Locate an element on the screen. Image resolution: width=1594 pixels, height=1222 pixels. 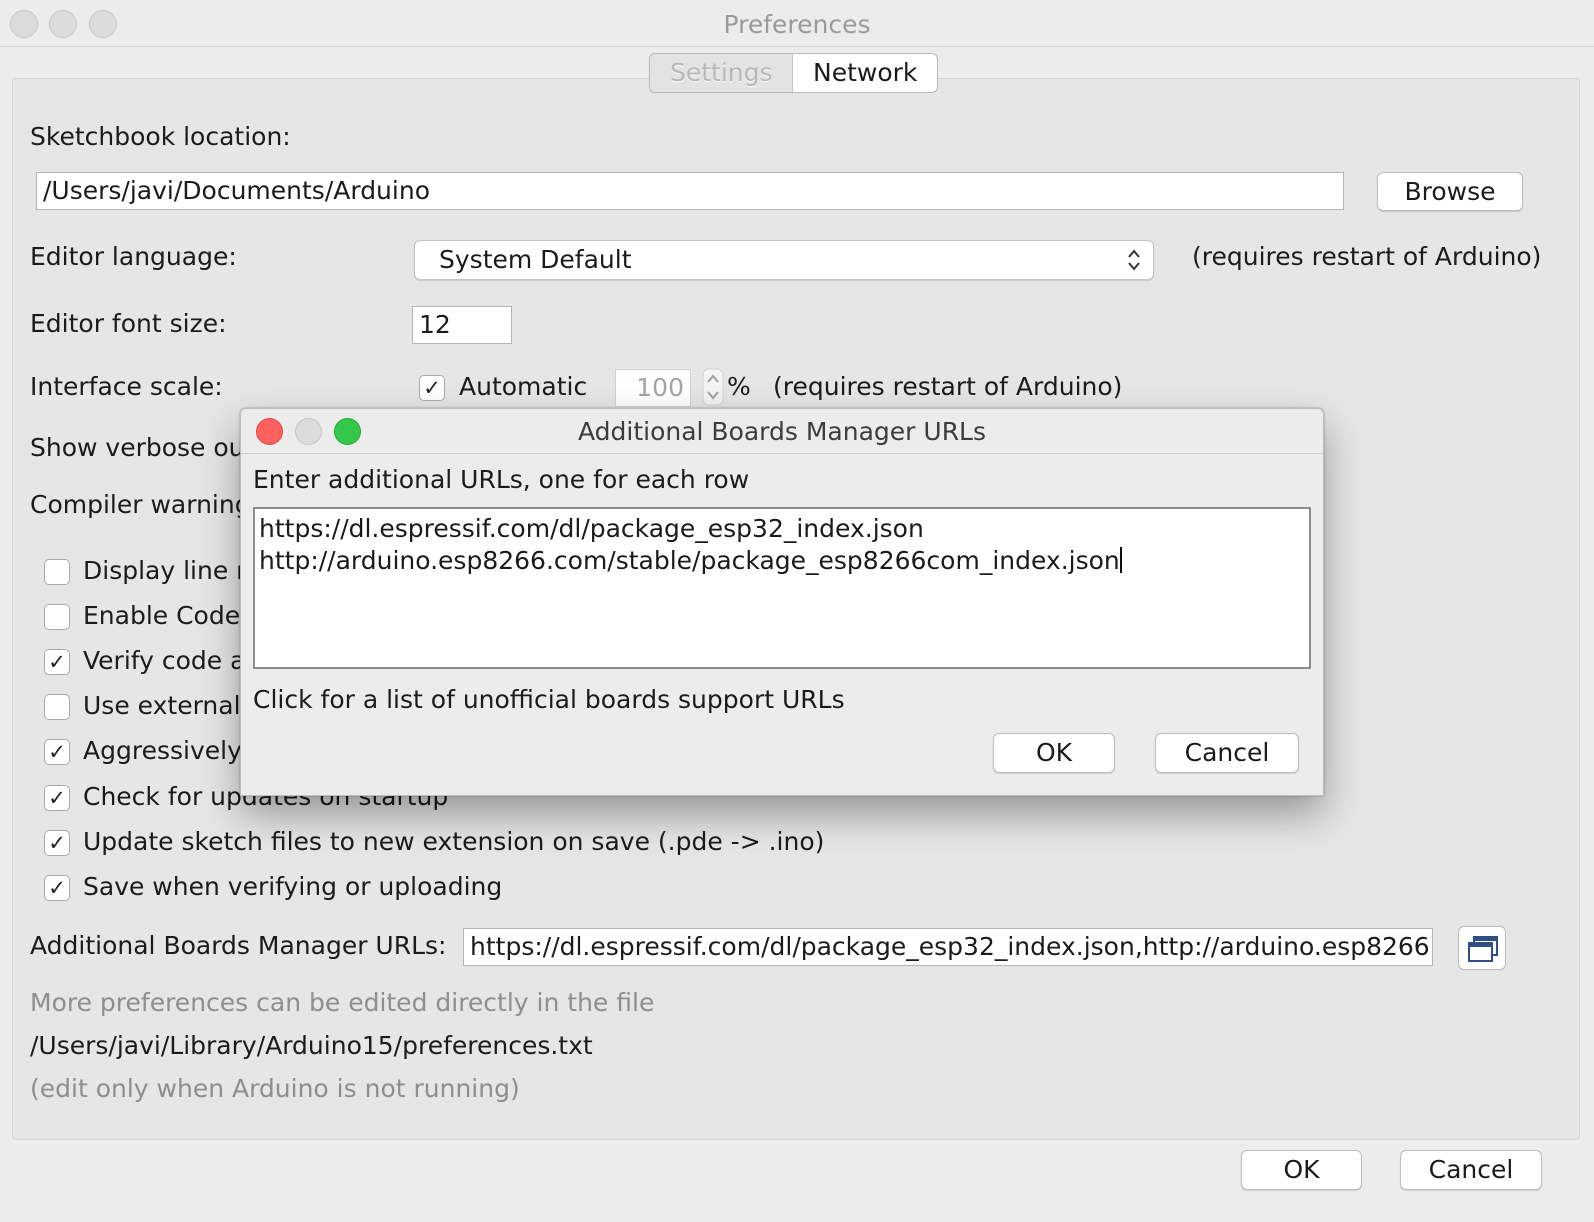
checkbox-label: Display line r is located at coordinates (165, 570).